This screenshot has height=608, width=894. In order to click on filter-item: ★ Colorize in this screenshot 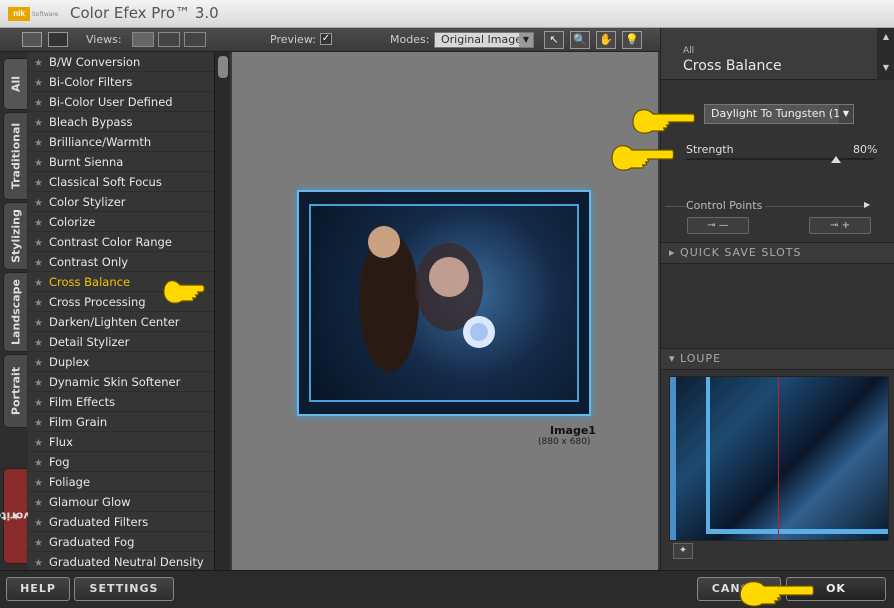, I will do `click(121, 222)`.